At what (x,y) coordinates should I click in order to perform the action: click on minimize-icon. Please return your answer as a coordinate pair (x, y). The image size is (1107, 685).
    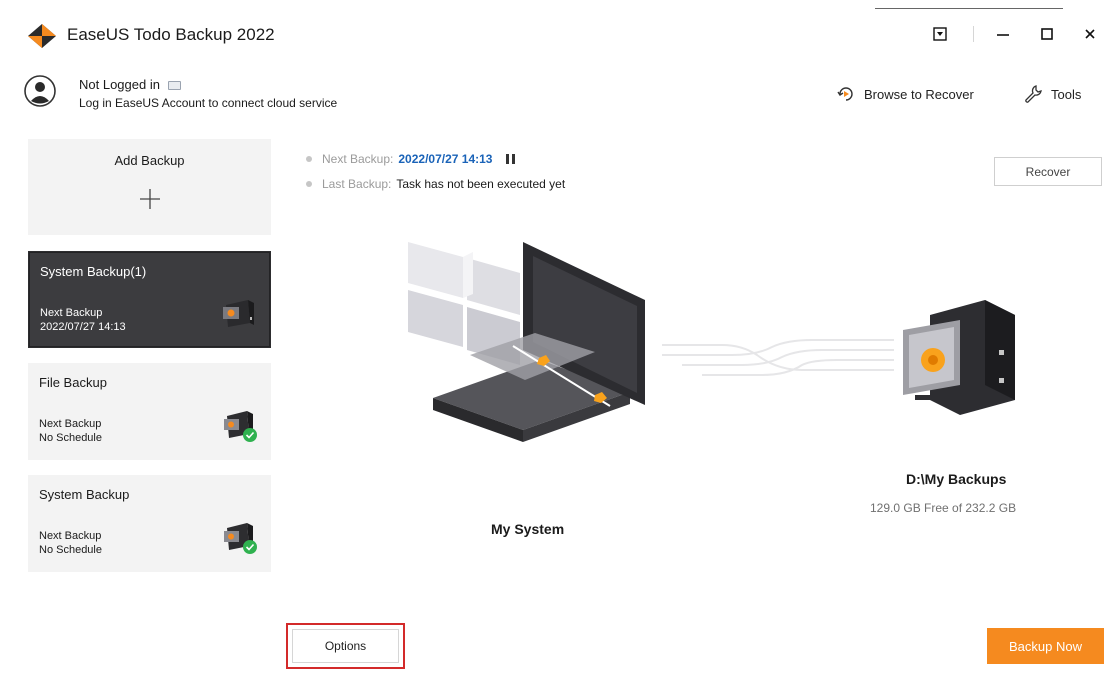
    Looking at the image, I should click on (1003, 35).